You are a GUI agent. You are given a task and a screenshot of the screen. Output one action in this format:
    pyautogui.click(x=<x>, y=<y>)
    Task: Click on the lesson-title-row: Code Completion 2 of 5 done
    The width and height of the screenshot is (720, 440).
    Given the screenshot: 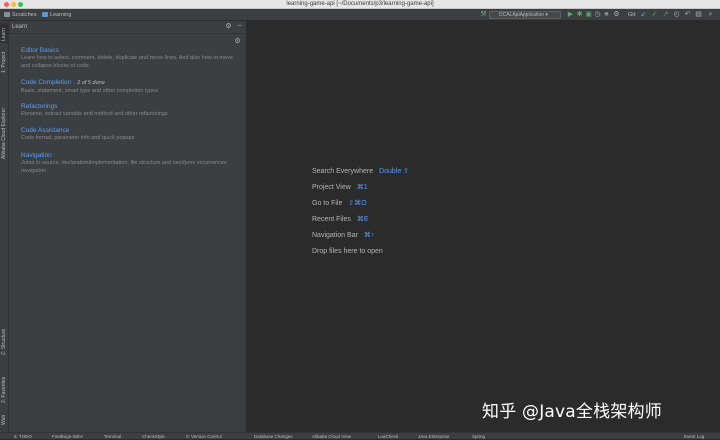 What is the action you would take?
    pyautogui.click(x=131, y=83)
    